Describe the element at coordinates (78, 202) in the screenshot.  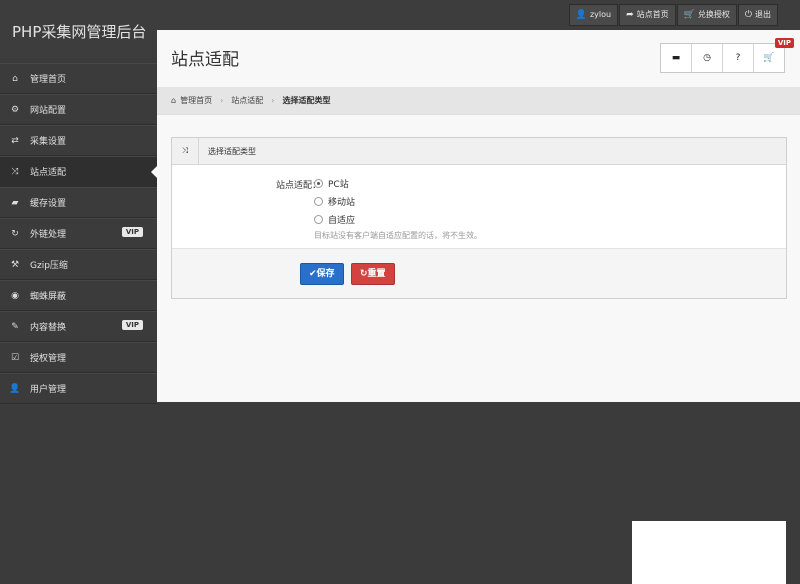
I see `sidebar-item-cache-settings: ▰ 缓存设置` at that location.